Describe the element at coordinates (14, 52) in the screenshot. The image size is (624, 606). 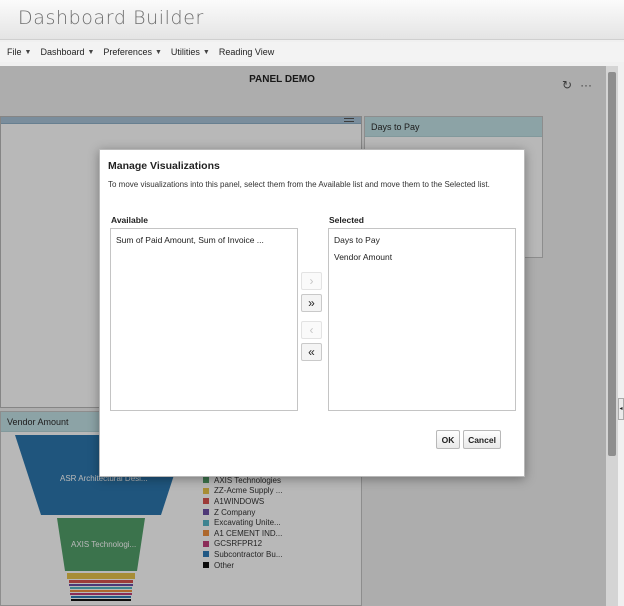
I see `menu-file-label: File` at that location.